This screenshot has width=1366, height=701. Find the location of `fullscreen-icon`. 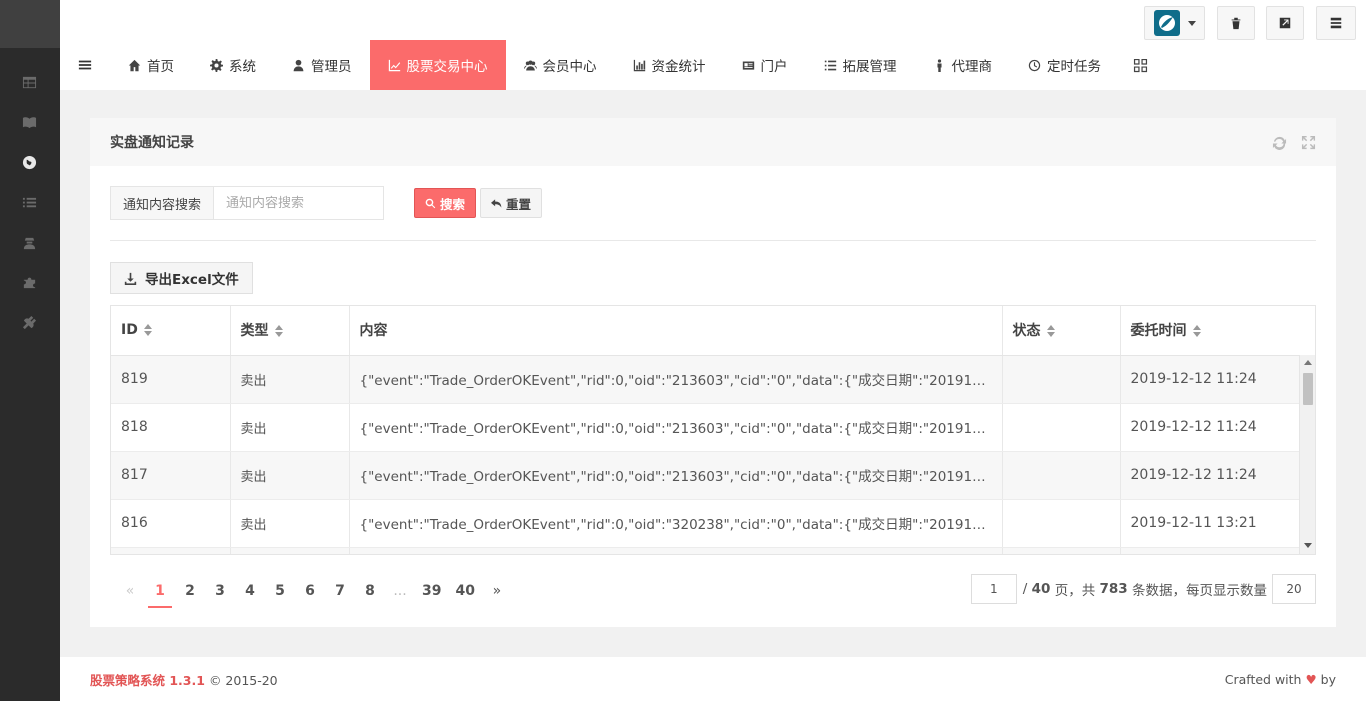

fullscreen-icon is located at coordinates (1308, 142).